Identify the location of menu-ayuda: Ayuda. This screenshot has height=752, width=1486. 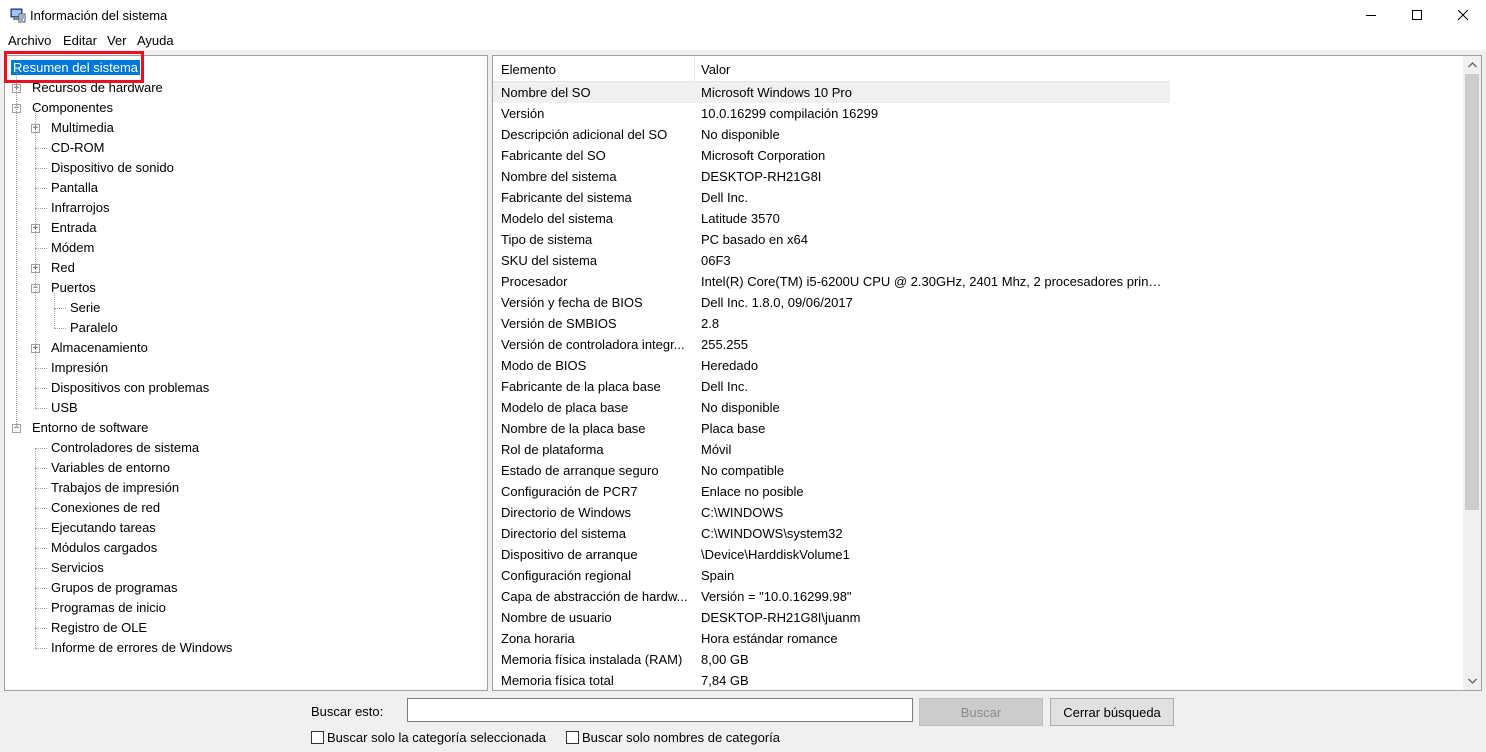
(155, 40).